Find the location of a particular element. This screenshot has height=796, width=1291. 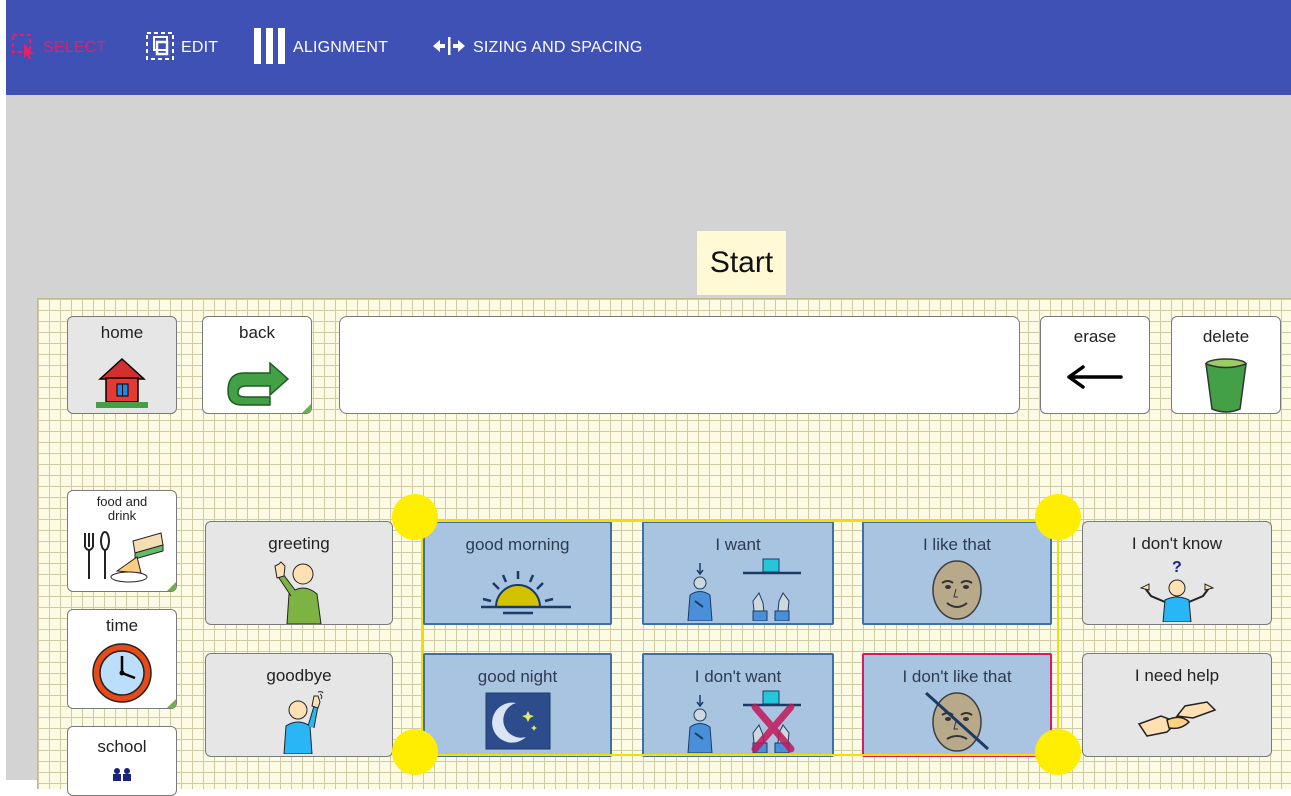

cell-label: I don't want is located at coordinates (738, 676).